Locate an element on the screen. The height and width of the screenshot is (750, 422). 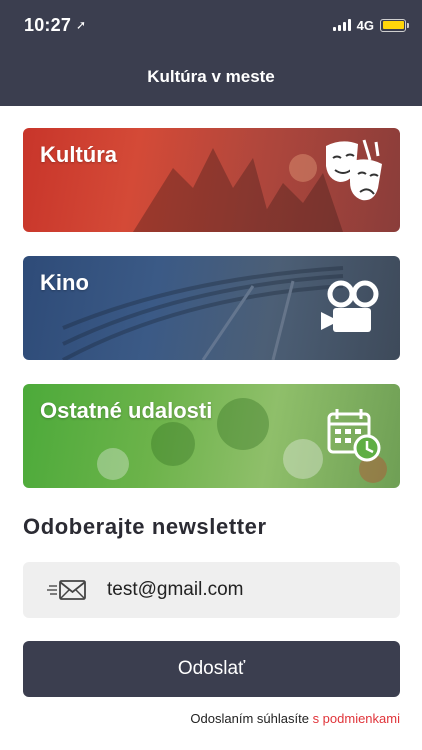
battery-icon is located at coordinates (394, 25).